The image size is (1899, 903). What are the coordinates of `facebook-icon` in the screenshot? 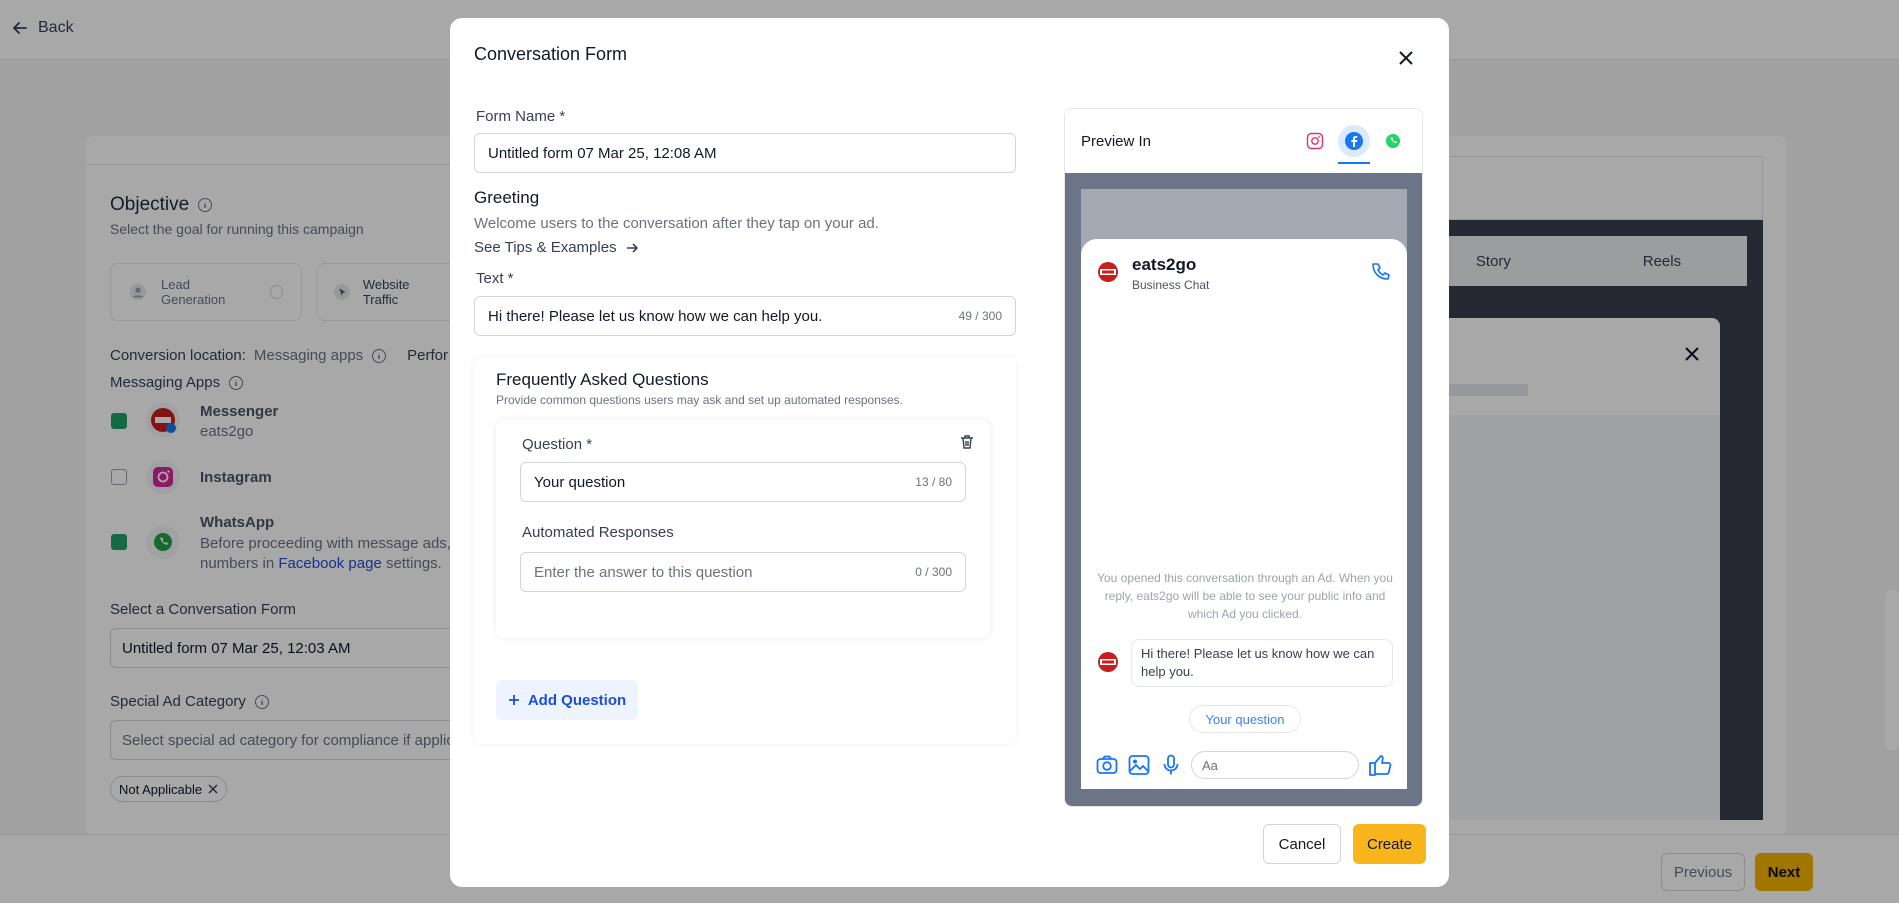 It's located at (1354, 141).